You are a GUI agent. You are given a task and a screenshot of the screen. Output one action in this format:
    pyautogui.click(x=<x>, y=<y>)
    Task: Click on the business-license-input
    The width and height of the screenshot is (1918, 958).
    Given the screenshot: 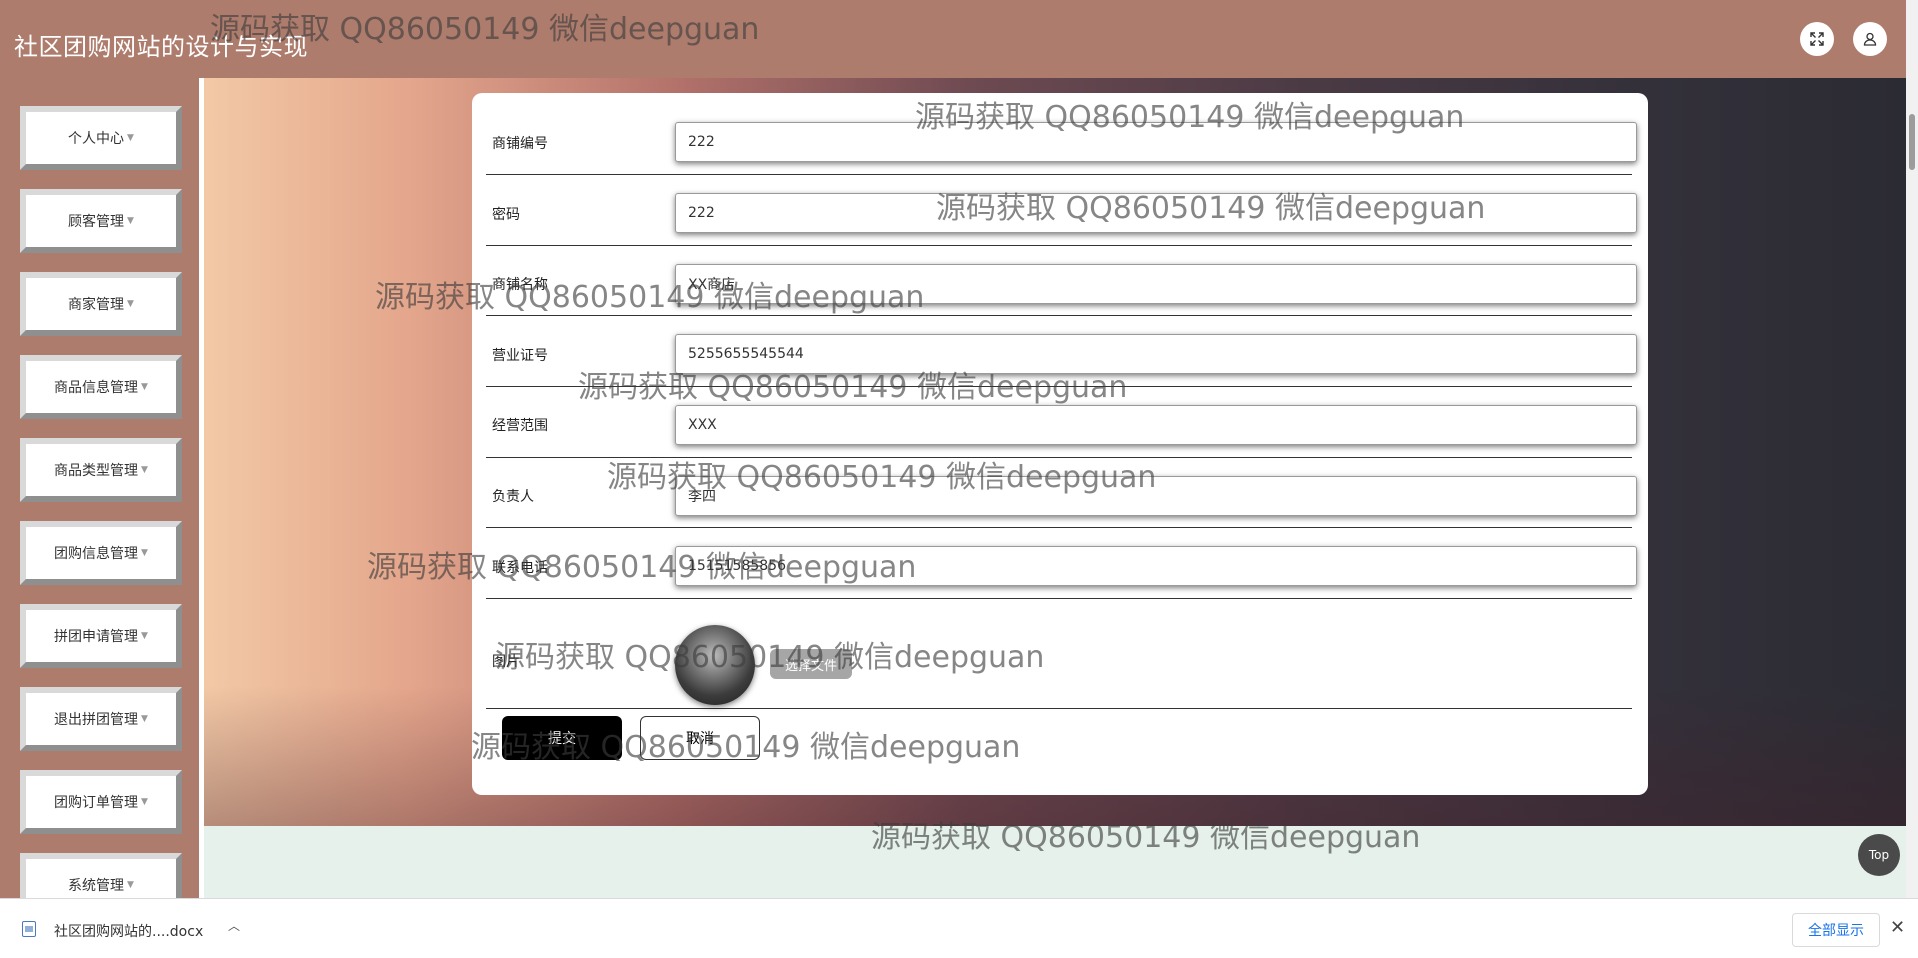 What is the action you would take?
    pyautogui.click(x=1156, y=354)
    